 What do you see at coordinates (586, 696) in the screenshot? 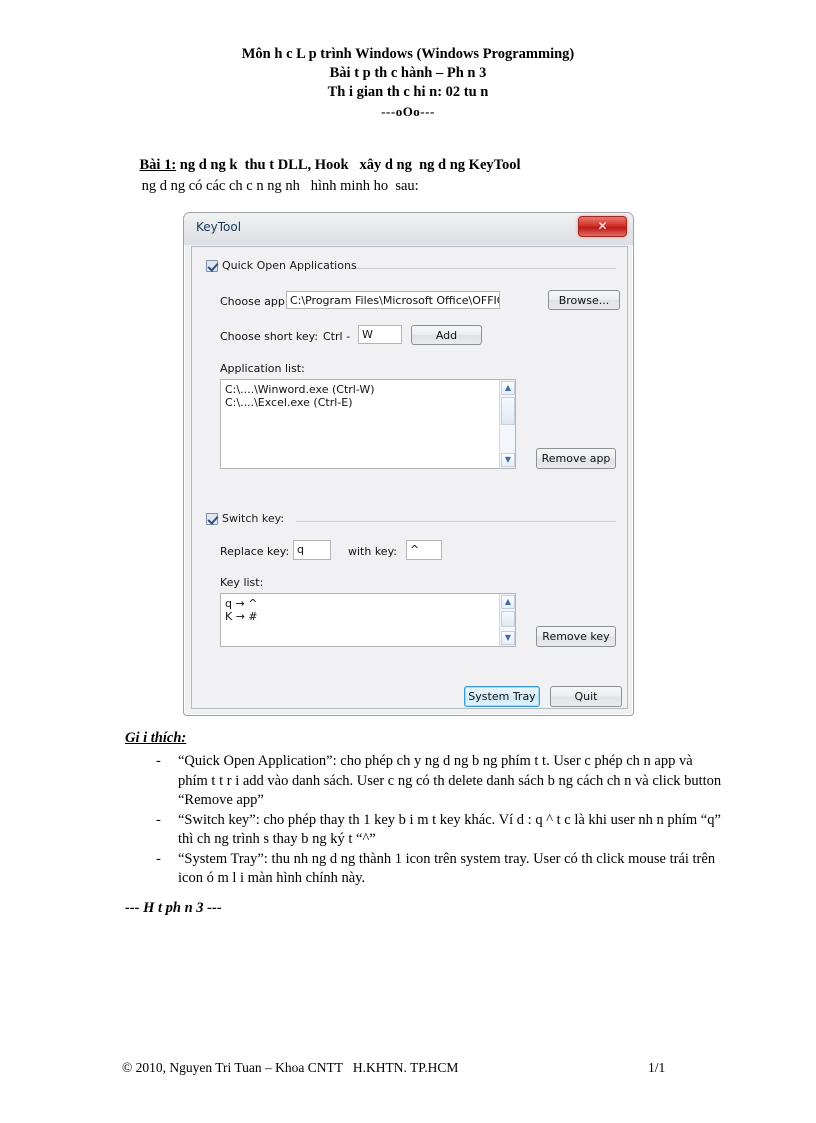
I see `quit-button: Quit` at bounding box center [586, 696].